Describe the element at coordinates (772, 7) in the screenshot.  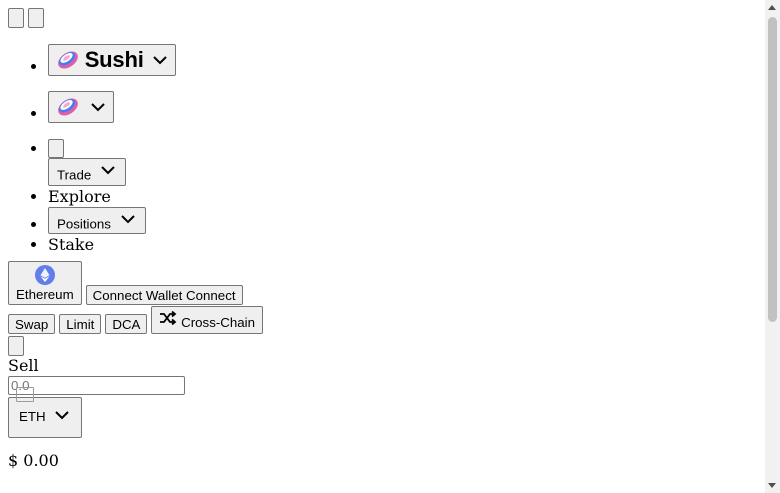
I see `scroll-up-icon` at that location.